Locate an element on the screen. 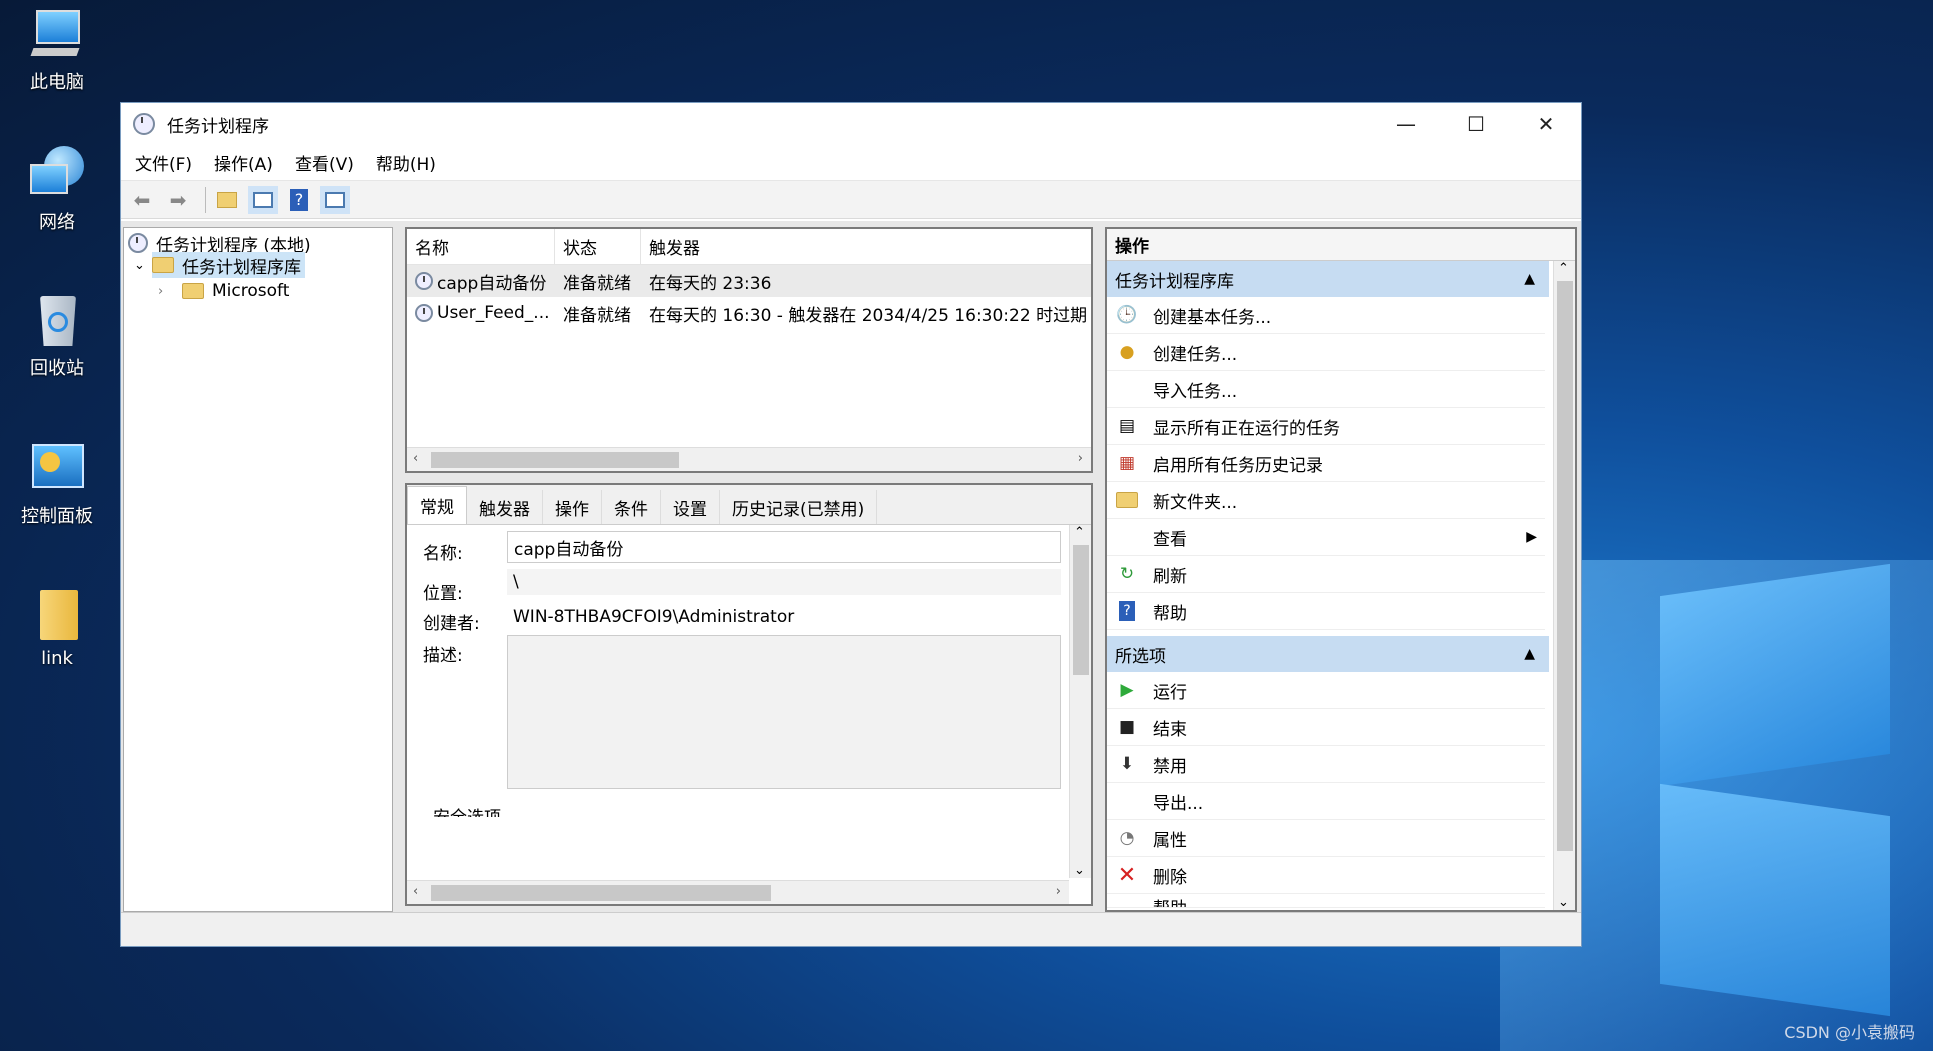 The image size is (1933, 1051). up-folder-button is located at coordinates (227, 200).